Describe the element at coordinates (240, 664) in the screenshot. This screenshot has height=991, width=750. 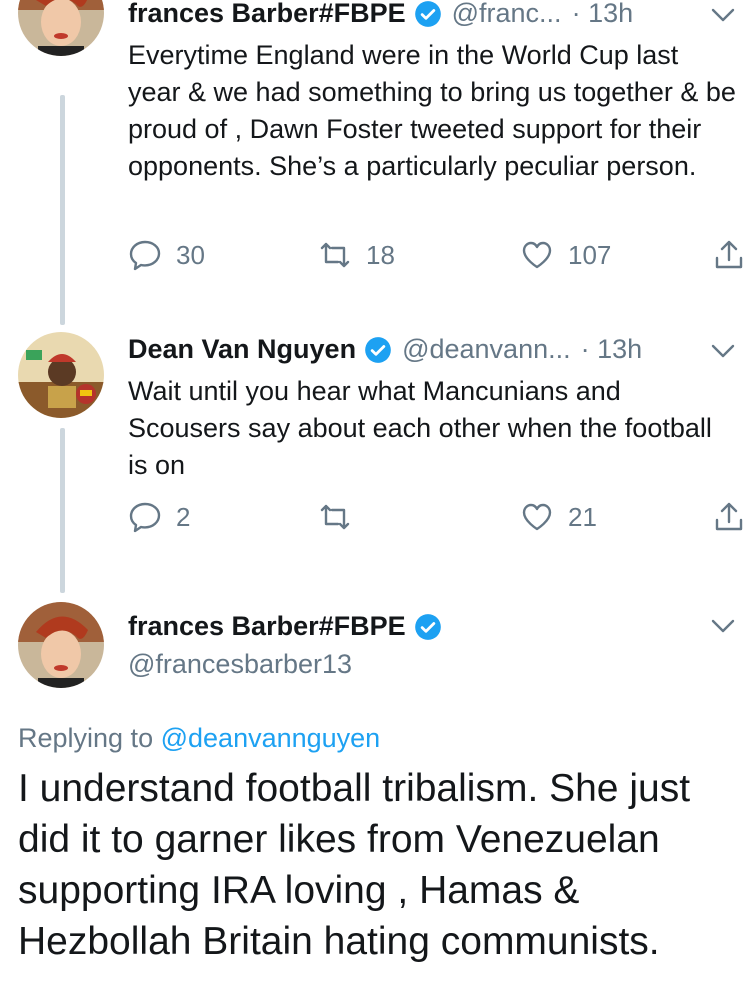
I see `handle: @francesbarber13` at that location.